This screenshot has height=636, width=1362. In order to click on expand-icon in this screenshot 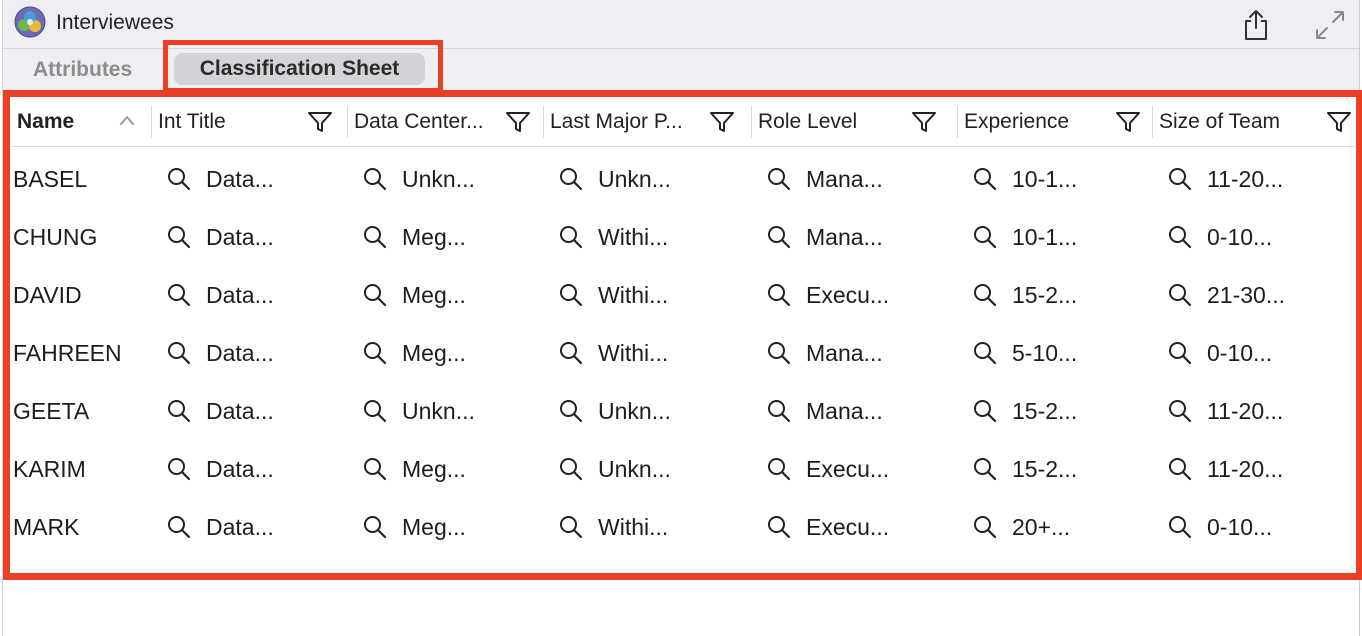, I will do `click(1330, 25)`.